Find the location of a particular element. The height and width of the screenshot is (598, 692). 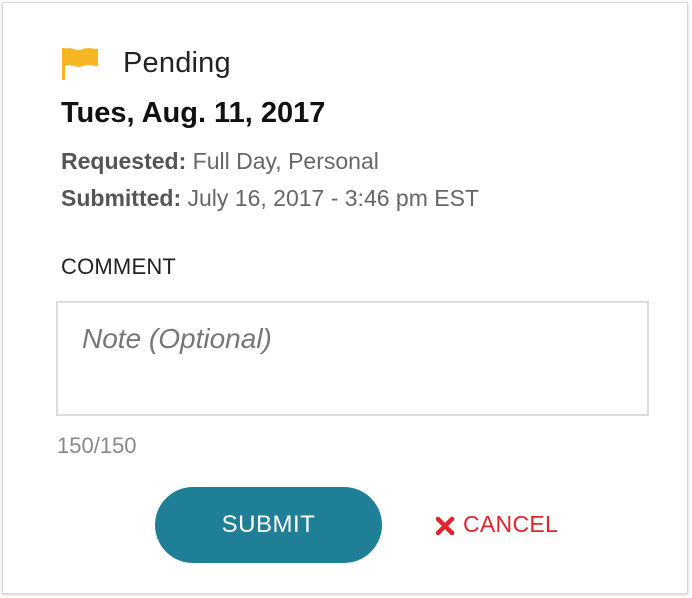

status-row: Pending is located at coordinates (146, 63).